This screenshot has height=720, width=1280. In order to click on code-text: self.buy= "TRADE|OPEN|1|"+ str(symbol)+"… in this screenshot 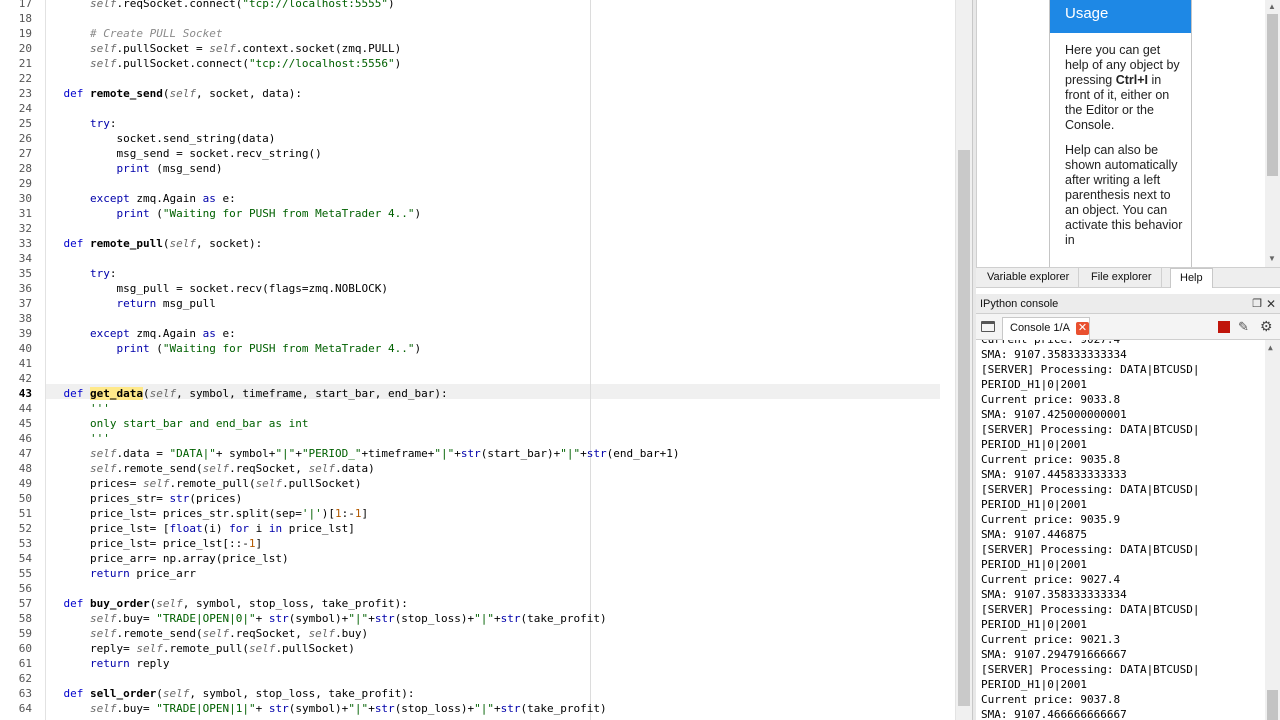, I will do `click(322, 708)`.